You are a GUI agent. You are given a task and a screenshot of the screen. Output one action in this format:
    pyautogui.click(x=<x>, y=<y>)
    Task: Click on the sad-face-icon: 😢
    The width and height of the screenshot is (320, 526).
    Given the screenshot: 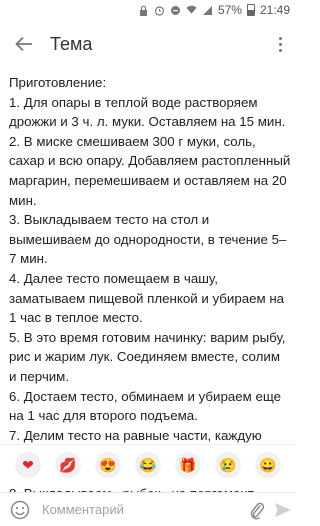 What is the action you would take?
    pyautogui.click(x=228, y=464)
    